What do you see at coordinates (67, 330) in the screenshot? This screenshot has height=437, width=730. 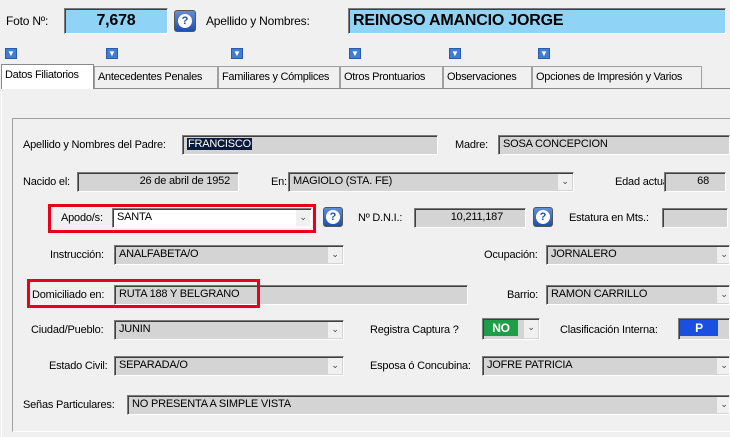 I see `ciudad-label: Ciudad/Pueblo:` at bounding box center [67, 330].